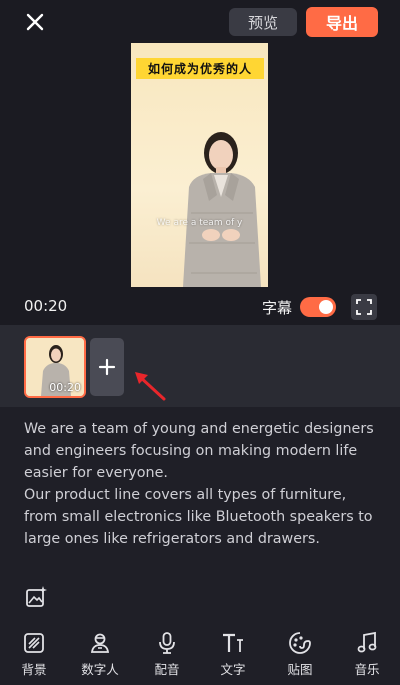 The image size is (400, 685). I want to click on nav-text: 文字, so click(233, 657).